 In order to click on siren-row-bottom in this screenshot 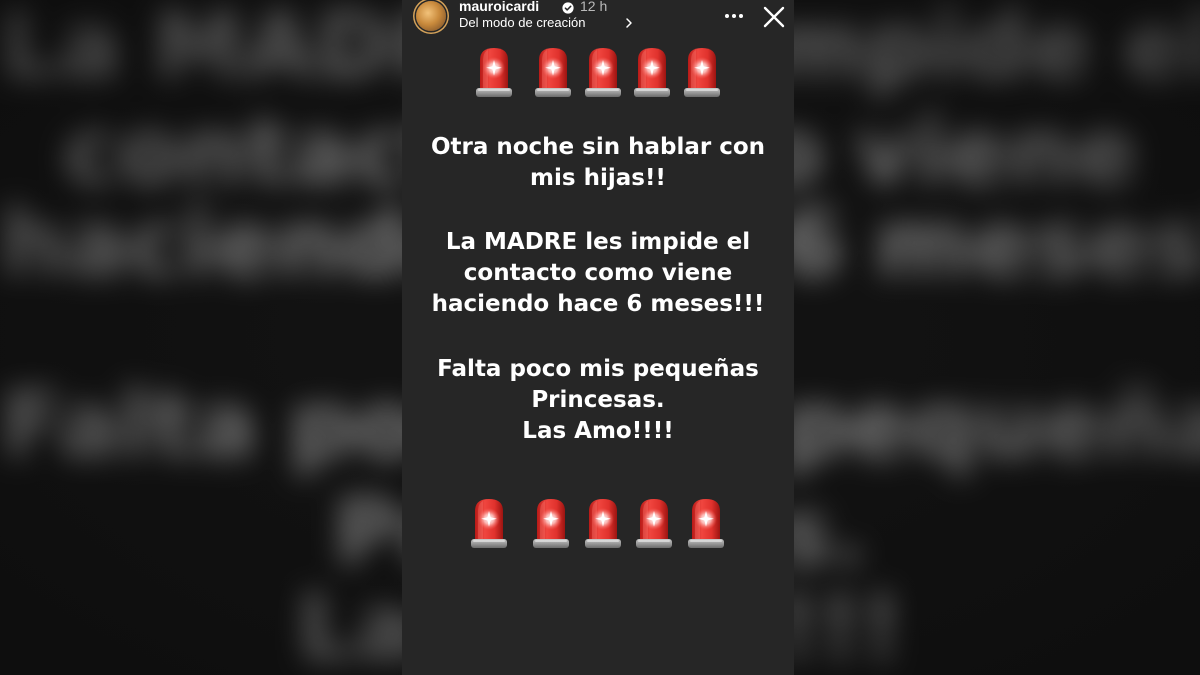, I will do `click(598, 525)`.